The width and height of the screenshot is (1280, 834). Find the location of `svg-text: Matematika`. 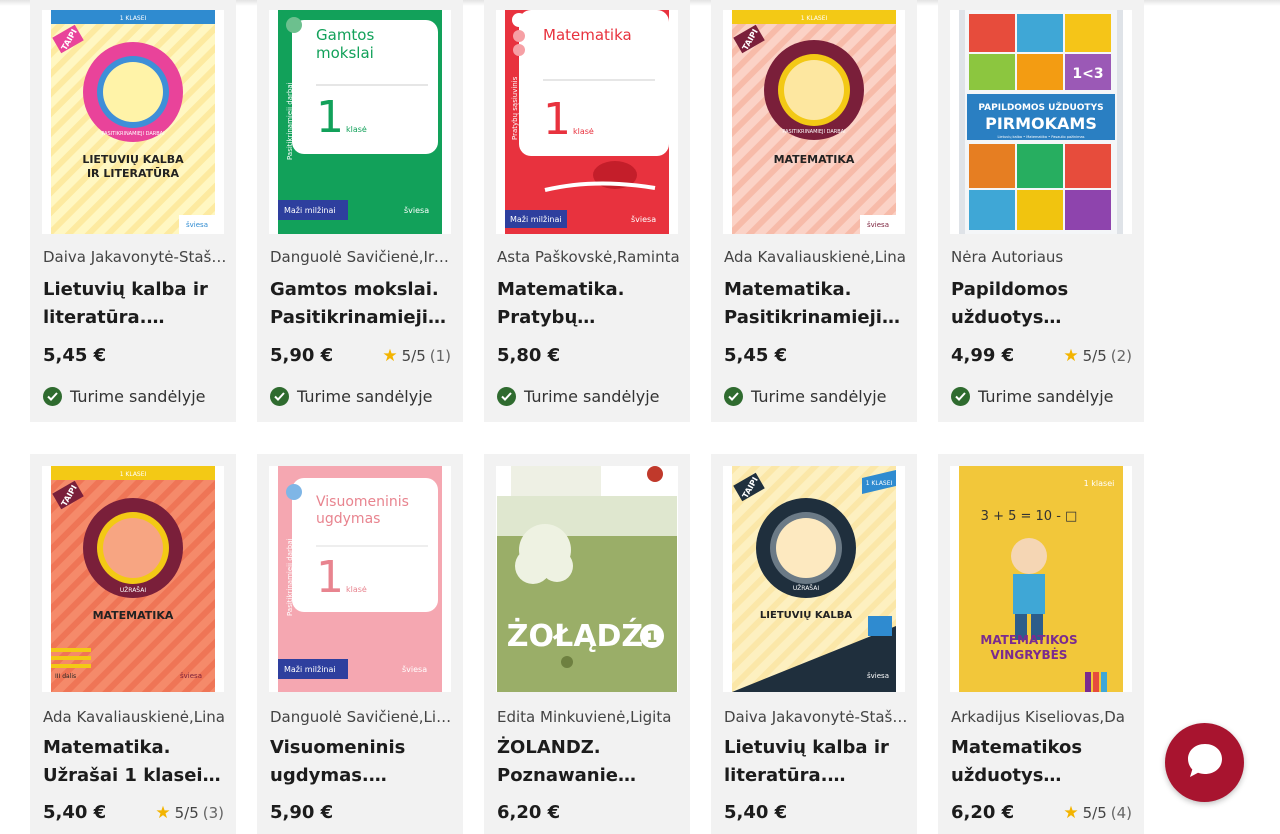

svg-text: Matematika is located at coordinates (587, 35).